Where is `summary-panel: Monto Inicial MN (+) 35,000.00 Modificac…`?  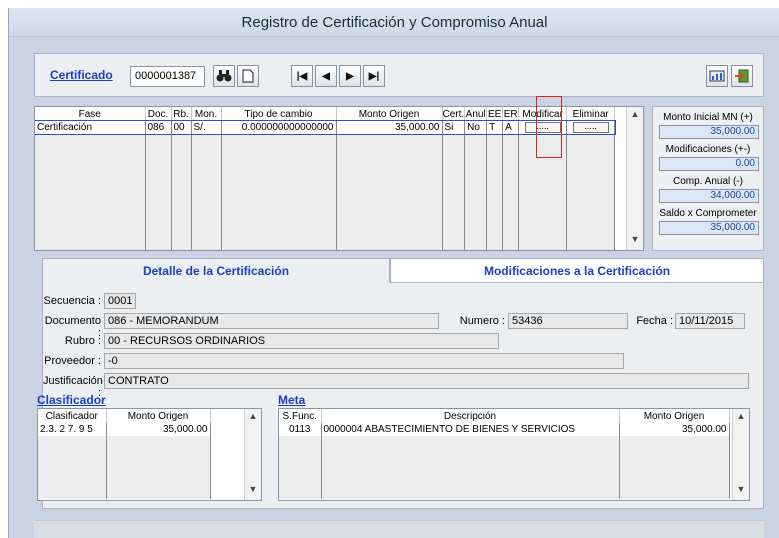 summary-panel: Monto Inicial MN (+) 35,000.00 Modificac… is located at coordinates (708, 178).